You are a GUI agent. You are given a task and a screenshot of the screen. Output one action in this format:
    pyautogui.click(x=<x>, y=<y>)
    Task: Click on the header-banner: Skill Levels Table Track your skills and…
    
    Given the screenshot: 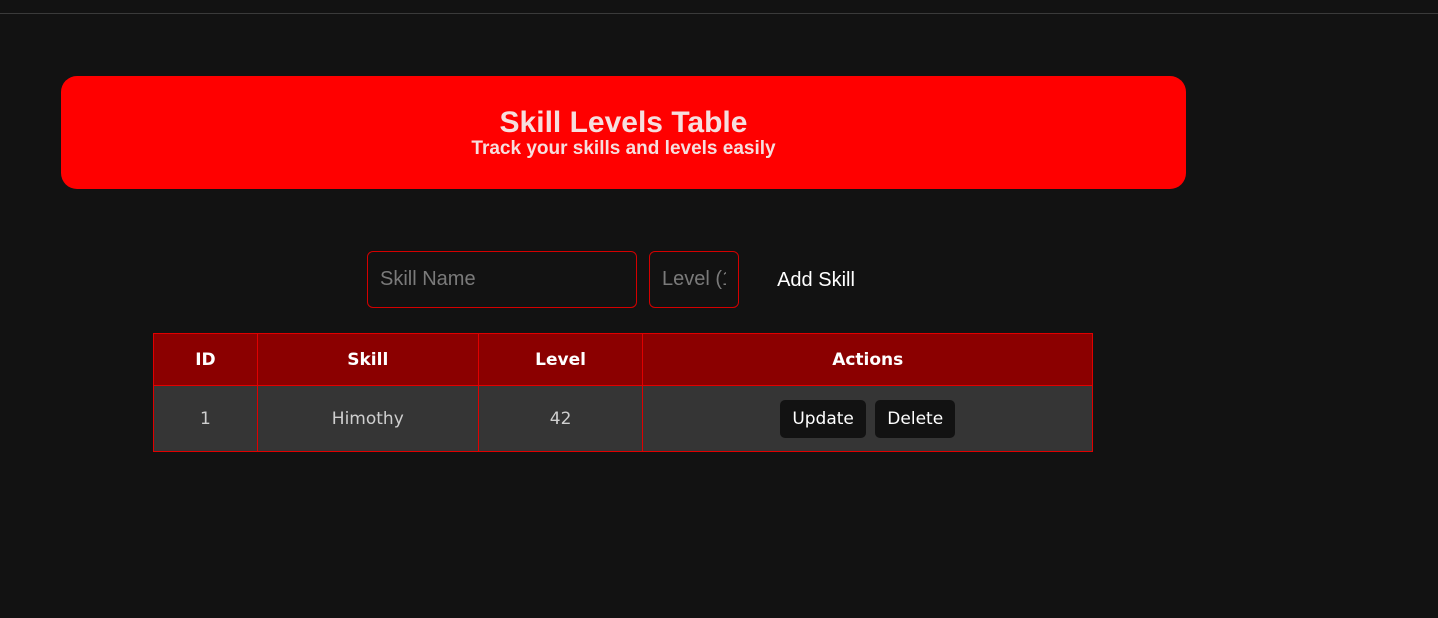 What is the action you would take?
    pyautogui.click(x=623, y=132)
    